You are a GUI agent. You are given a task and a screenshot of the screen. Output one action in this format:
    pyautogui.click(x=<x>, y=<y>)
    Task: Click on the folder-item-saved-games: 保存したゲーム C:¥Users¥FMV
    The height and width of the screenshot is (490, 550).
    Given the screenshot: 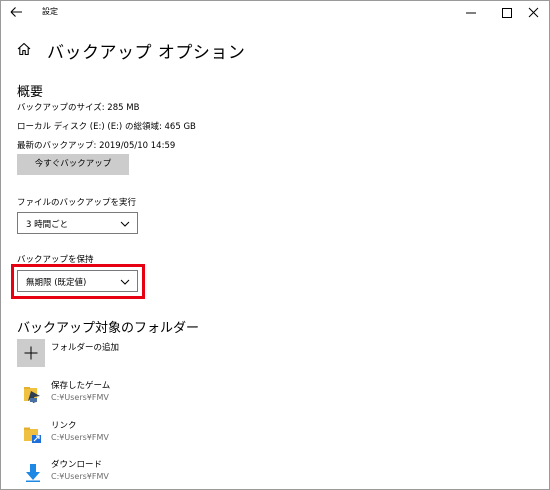 What is the action you would take?
    pyautogui.click(x=167, y=396)
    